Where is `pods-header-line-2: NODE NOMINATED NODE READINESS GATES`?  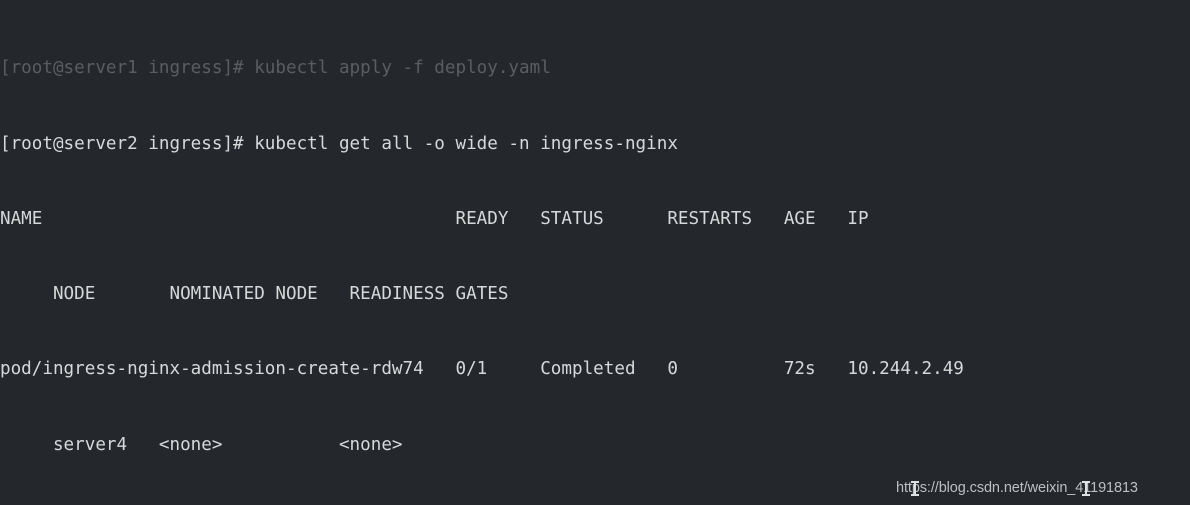 pods-header-line-2: NODE NOMINATED NODE READINESS GATES is located at coordinates (254, 294).